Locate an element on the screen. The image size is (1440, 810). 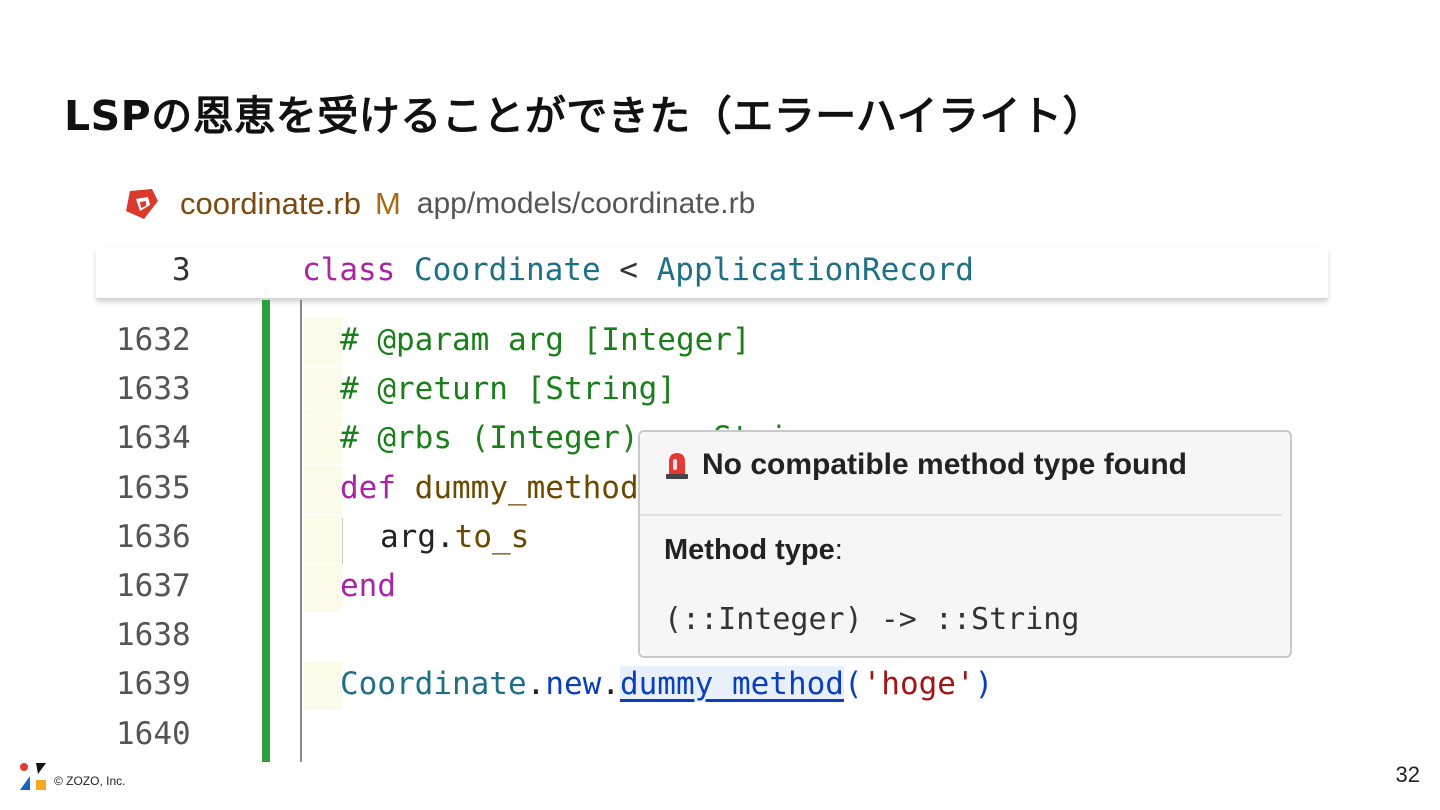
method-call: new is located at coordinates (573, 684).